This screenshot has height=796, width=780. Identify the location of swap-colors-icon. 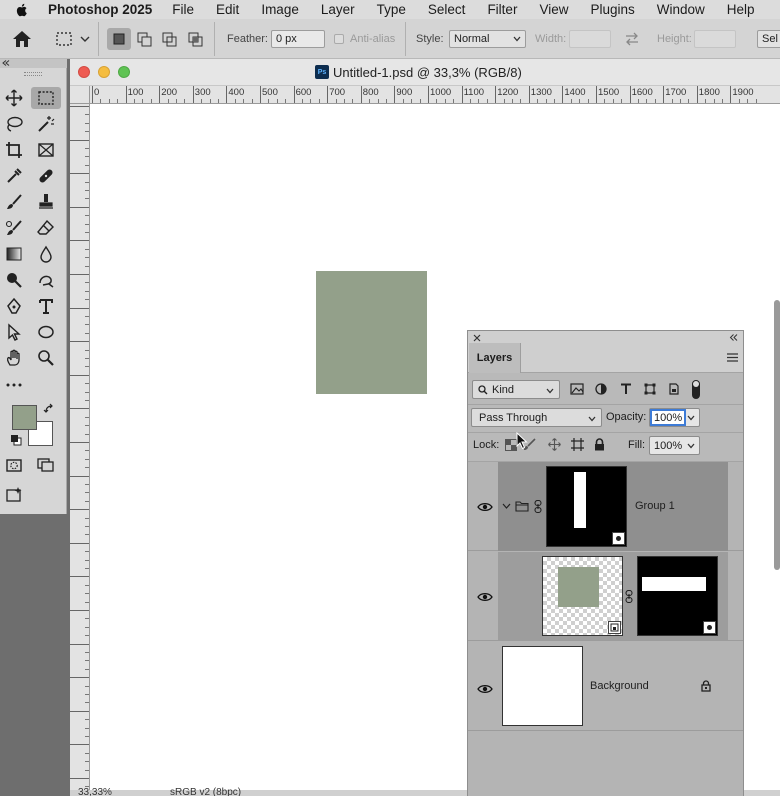
(49, 409).